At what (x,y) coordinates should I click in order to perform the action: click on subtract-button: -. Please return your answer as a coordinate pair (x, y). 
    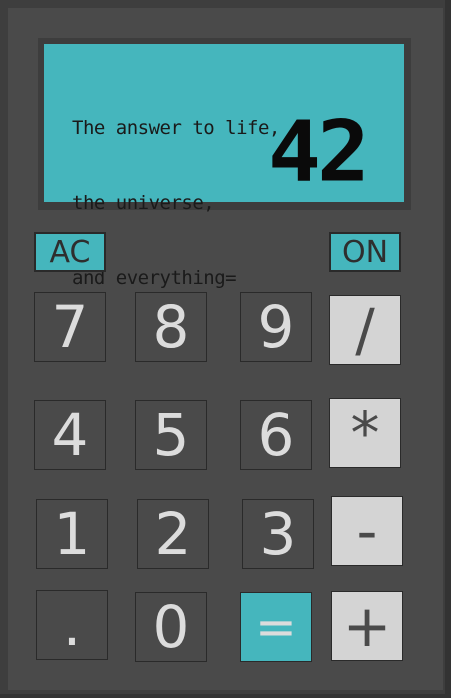
    Looking at the image, I should click on (367, 531).